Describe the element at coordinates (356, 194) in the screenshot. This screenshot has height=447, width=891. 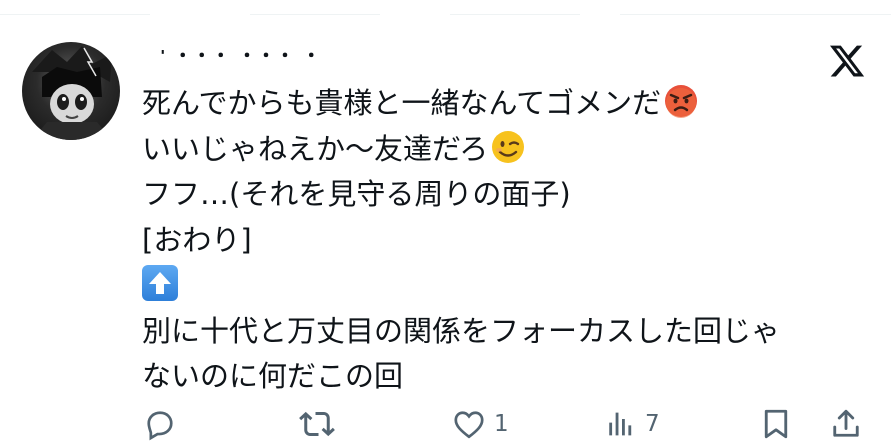
I see `tweet-line: フフ…(それを見守る周りの面子)` at that location.